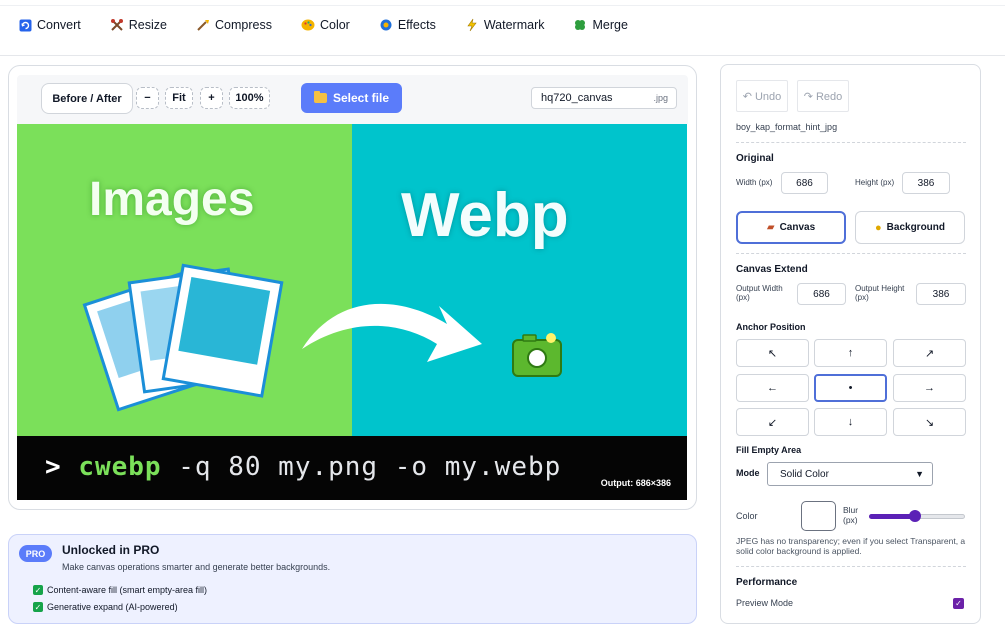  I want to click on pro-badge: PRO, so click(35, 553).